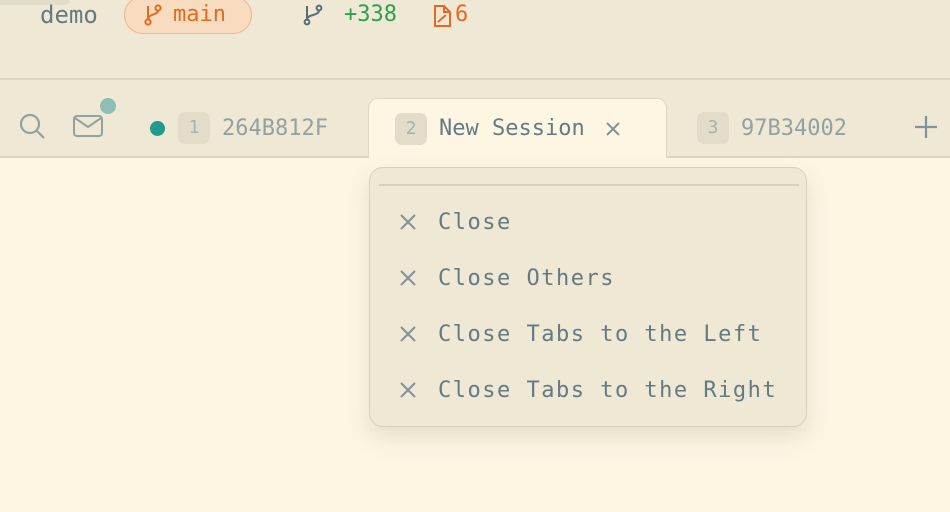  I want to click on tab-session-3: 3 97B34002, so click(797, 128).